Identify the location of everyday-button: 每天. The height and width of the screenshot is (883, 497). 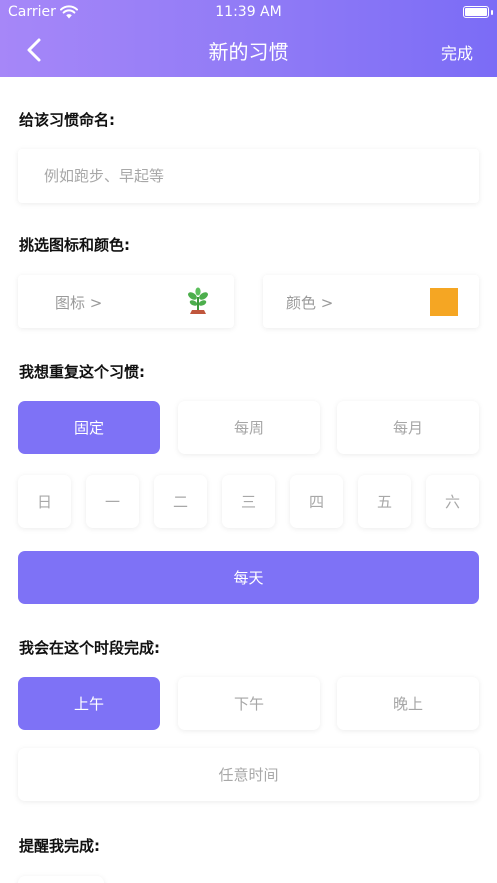
(248, 577).